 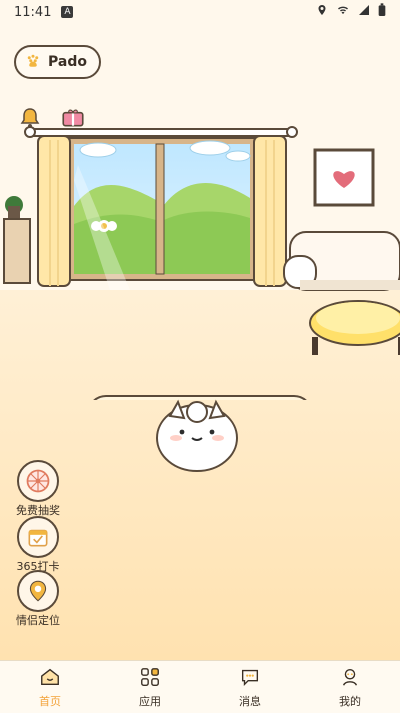 I want to click on battery-icon, so click(x=382, y=12).